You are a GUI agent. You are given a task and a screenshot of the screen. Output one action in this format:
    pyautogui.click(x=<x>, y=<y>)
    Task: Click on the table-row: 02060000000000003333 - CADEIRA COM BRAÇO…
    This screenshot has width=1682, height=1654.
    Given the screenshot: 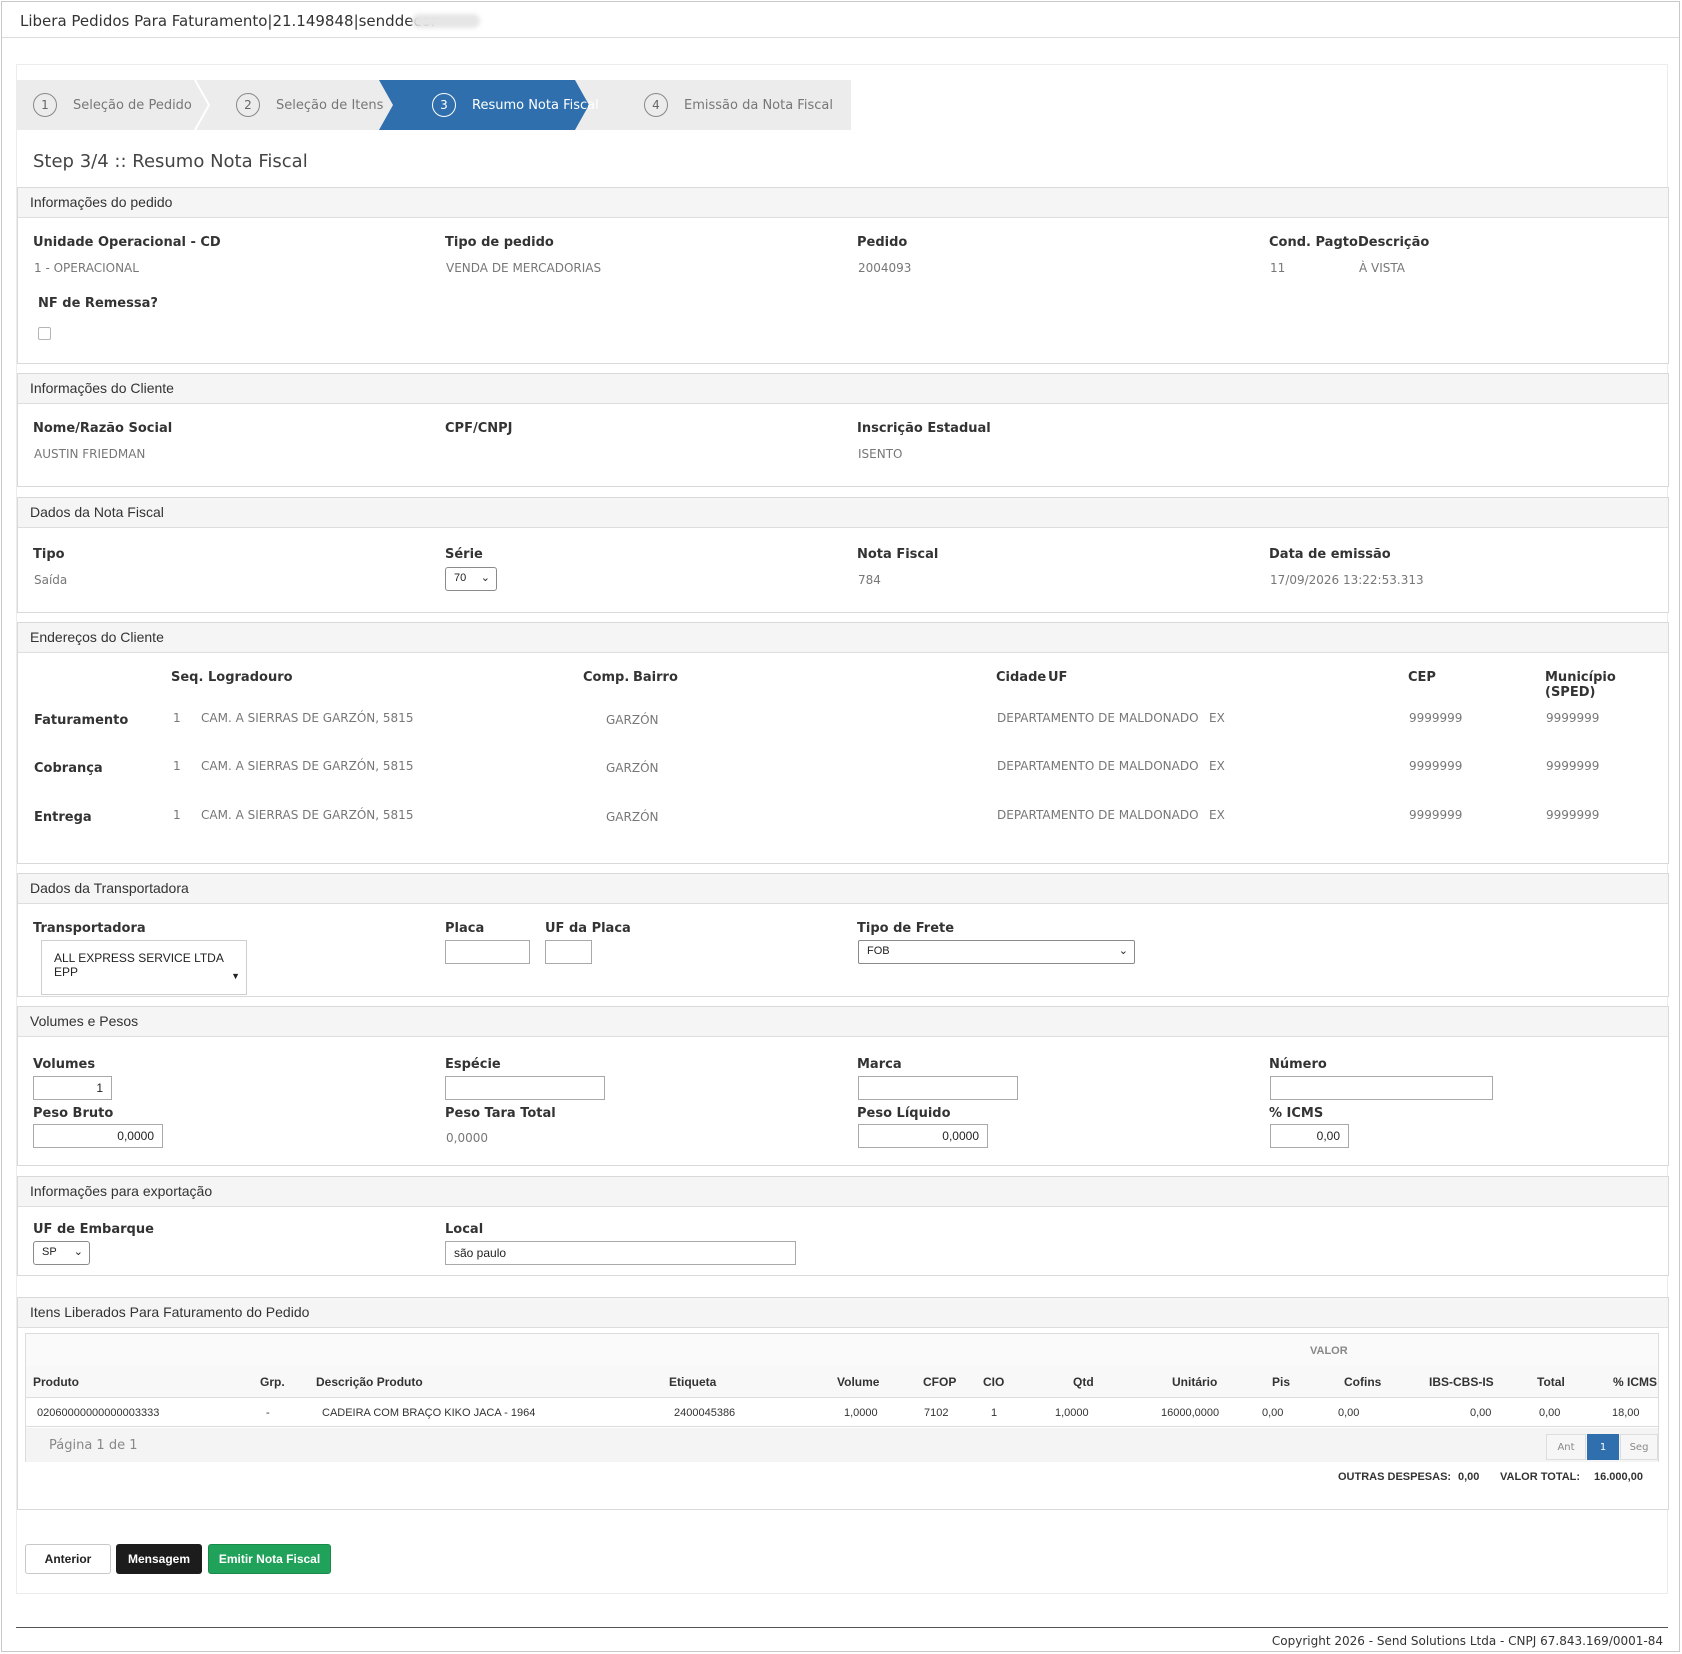 What is the action you would take?
    pyautogui.click(x=842, y=1412)
    